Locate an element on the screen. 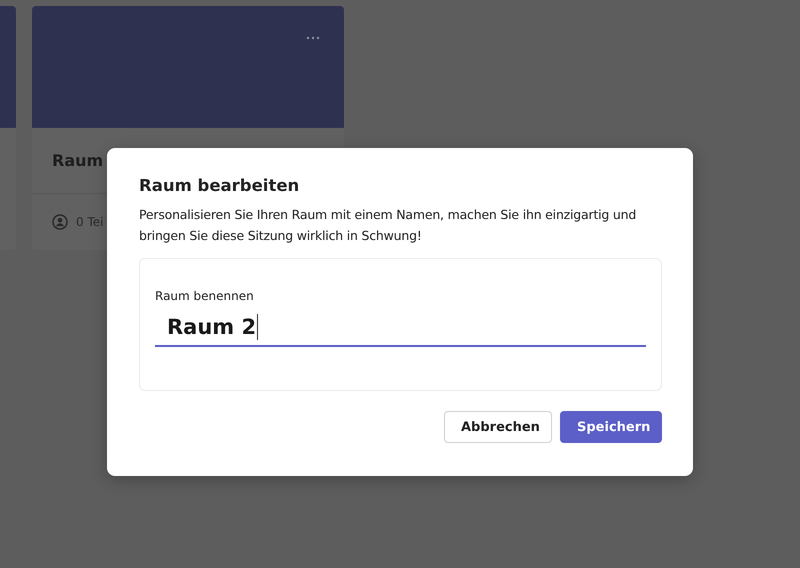  more-icon is located at coordinates (313, 38).